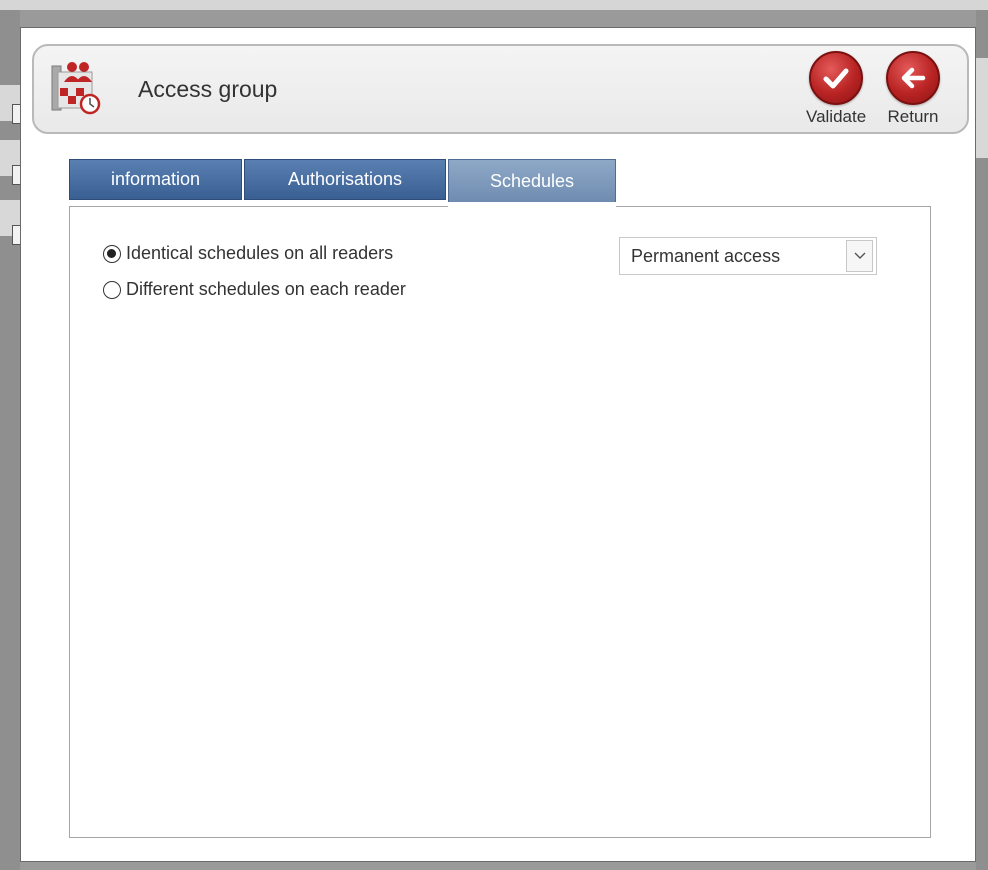  I want to click on active-tab-connector, so click(532, 206).